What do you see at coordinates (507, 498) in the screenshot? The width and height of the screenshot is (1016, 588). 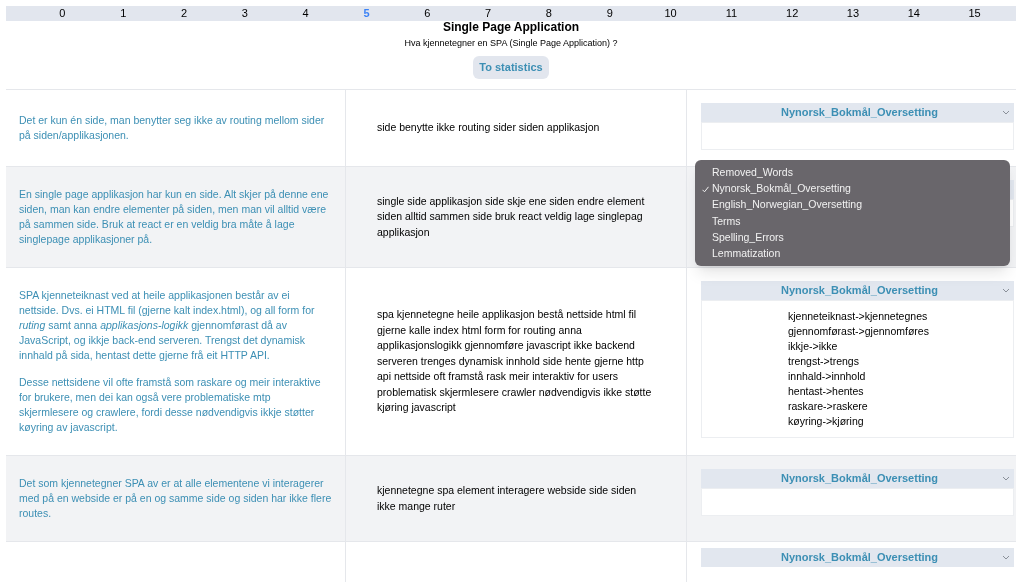 I see `processed-text: kjennetegne spa element interagere webside side siden ikke mange ruter` at bounding box center [507, 498].